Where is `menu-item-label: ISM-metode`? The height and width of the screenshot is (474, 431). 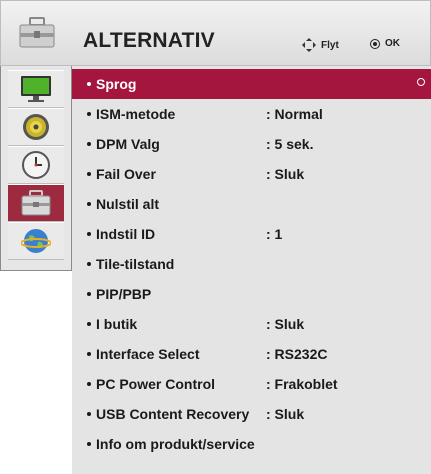 menu-item-label: ISM-metode is located at coordinates (136, 114).